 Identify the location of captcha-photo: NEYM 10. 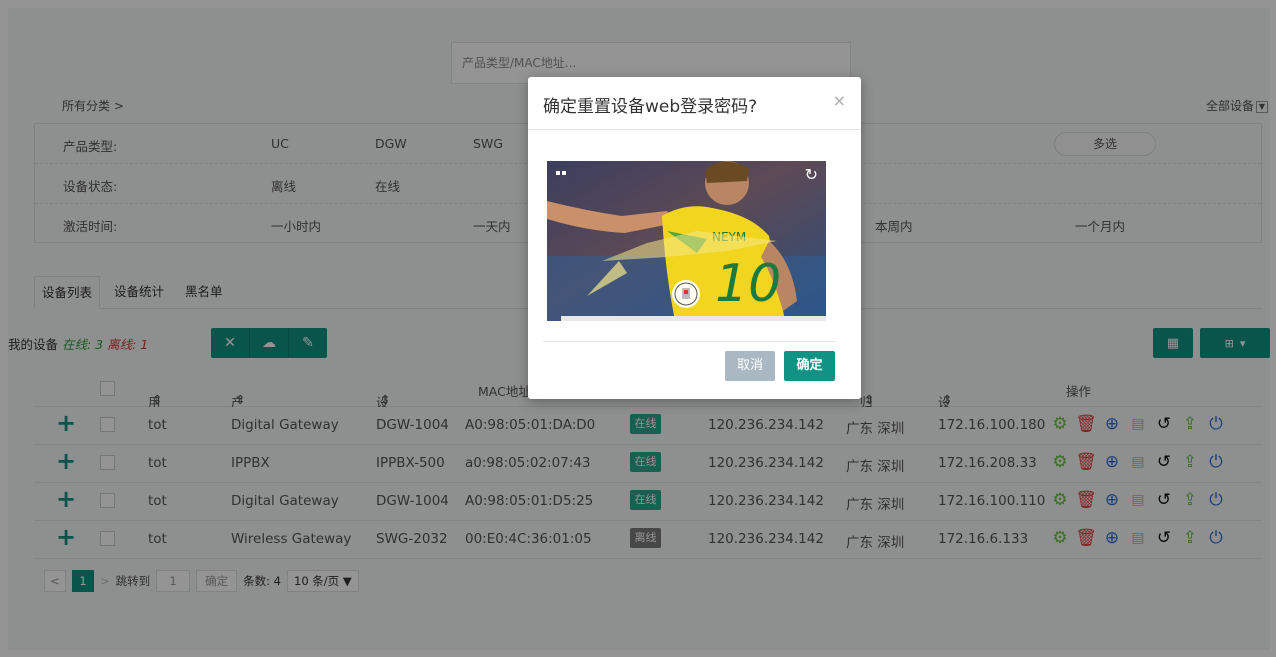
(686, 241).